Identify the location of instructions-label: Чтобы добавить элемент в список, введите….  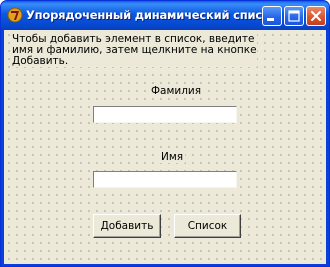
(134, 50).